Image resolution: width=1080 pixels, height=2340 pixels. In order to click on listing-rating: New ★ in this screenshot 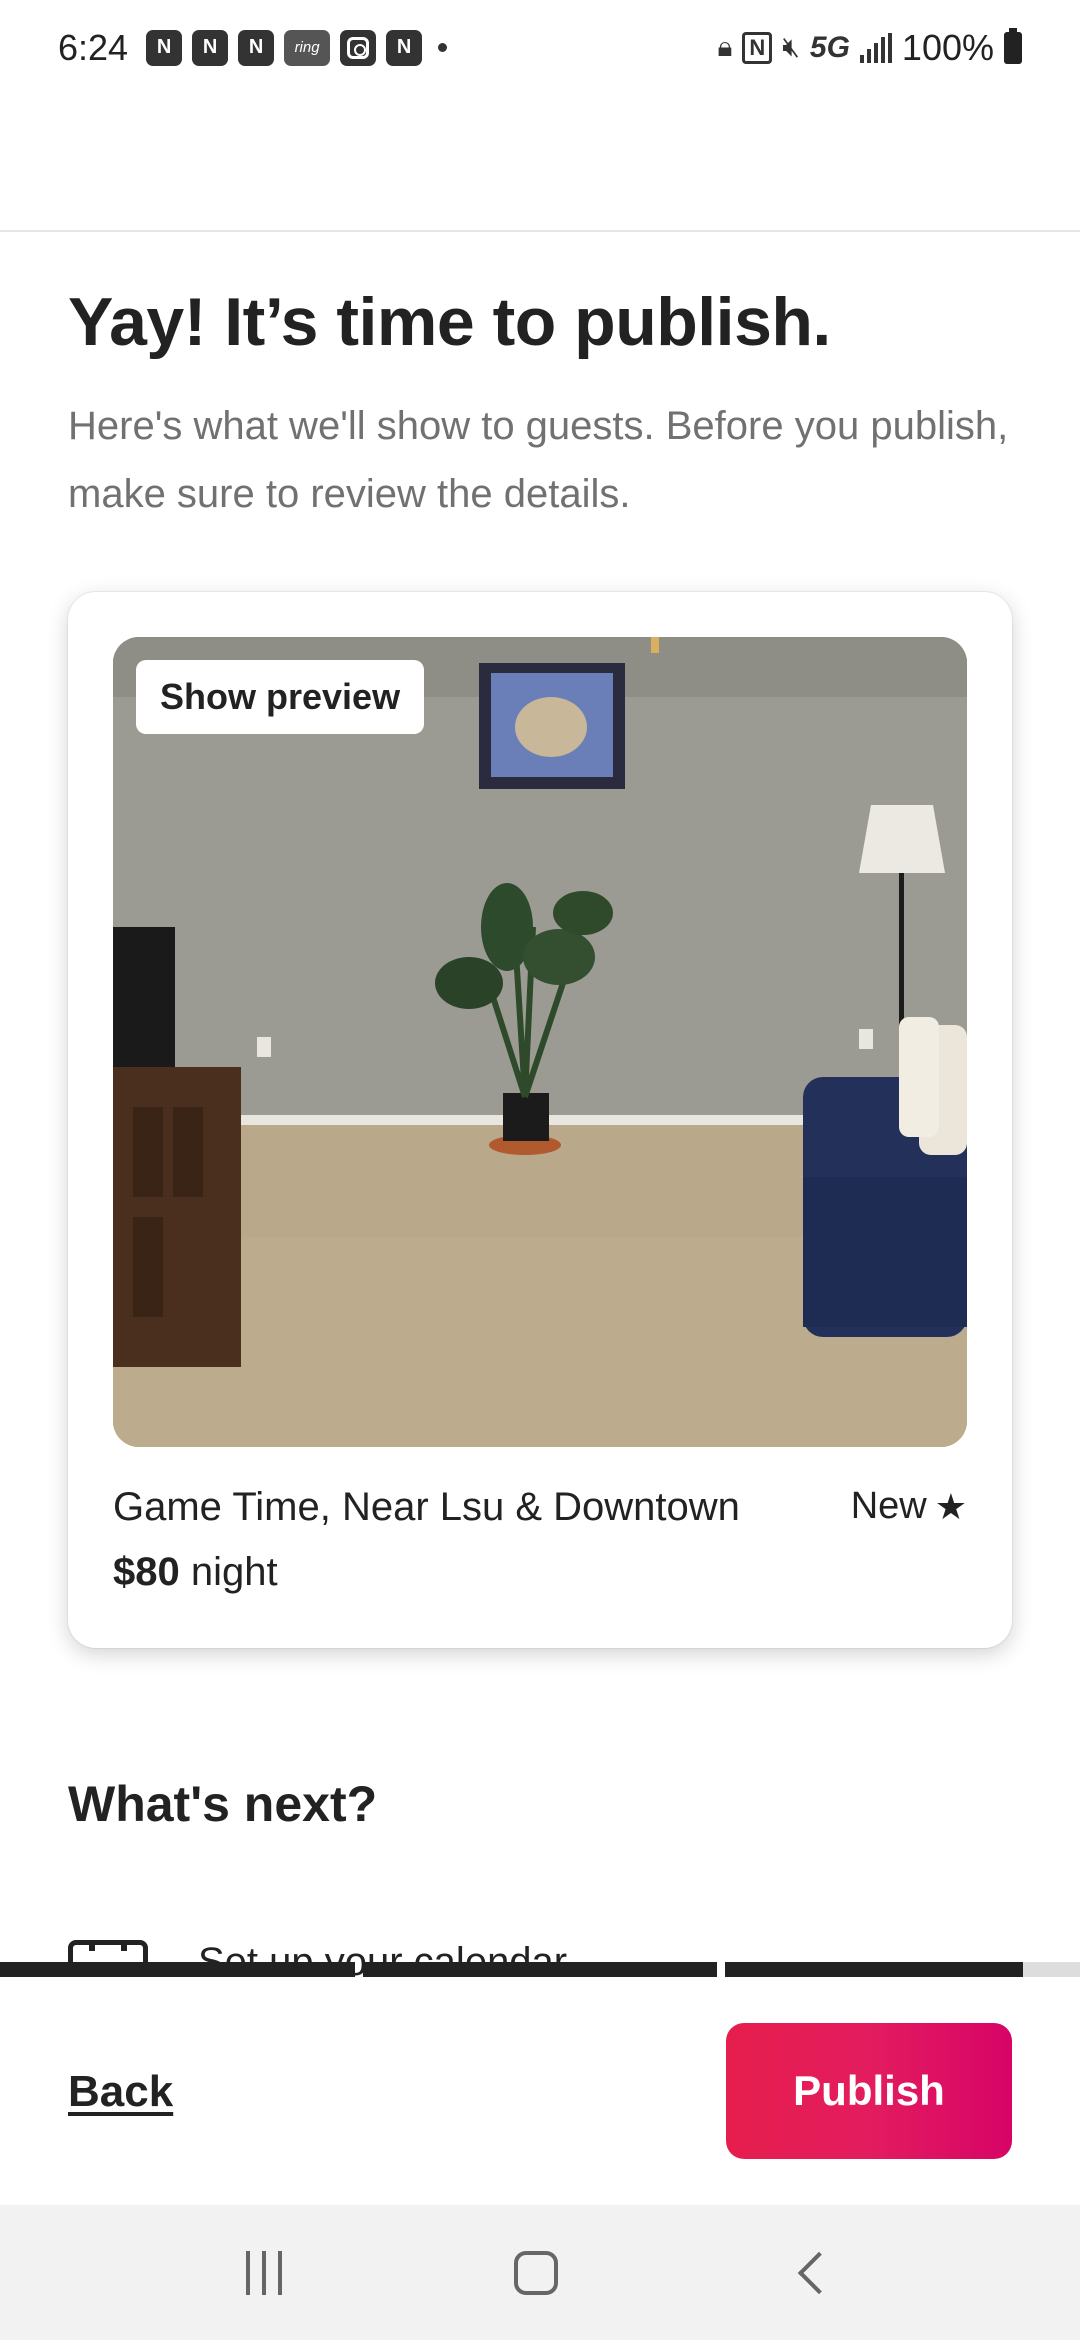, I will do `click(909, 1506)`.